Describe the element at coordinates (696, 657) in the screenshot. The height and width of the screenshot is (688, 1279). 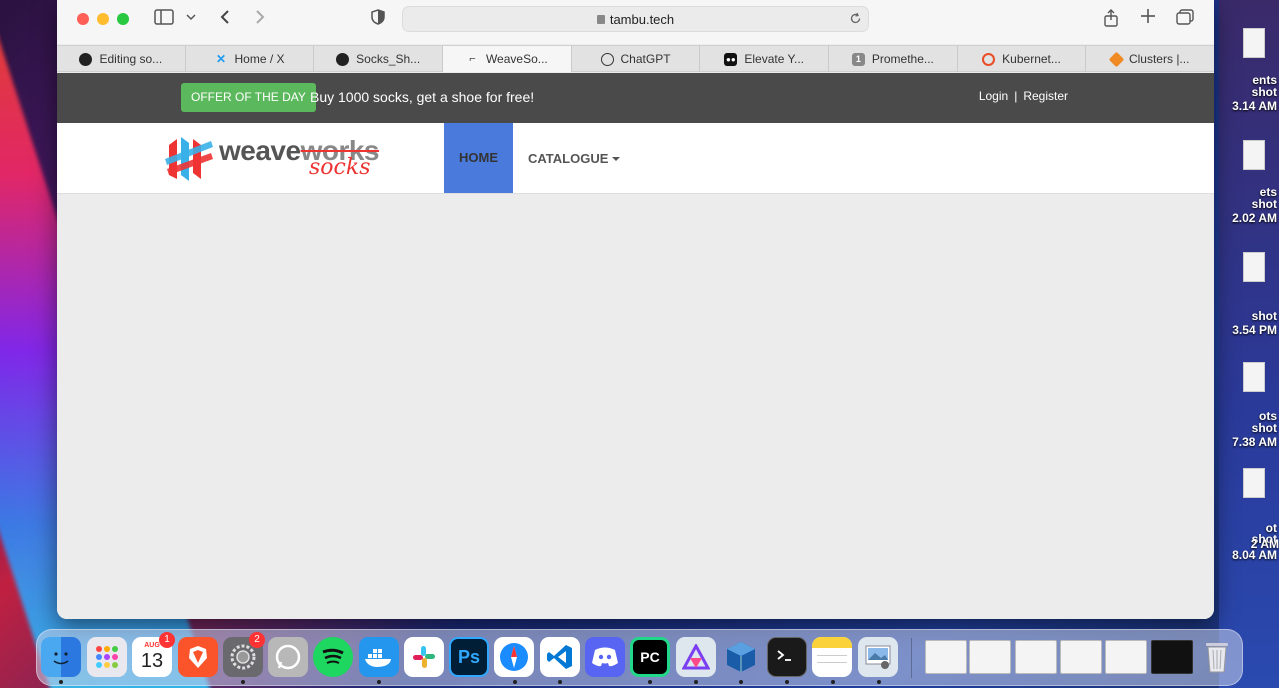
I see `affinity-icon` at that location.